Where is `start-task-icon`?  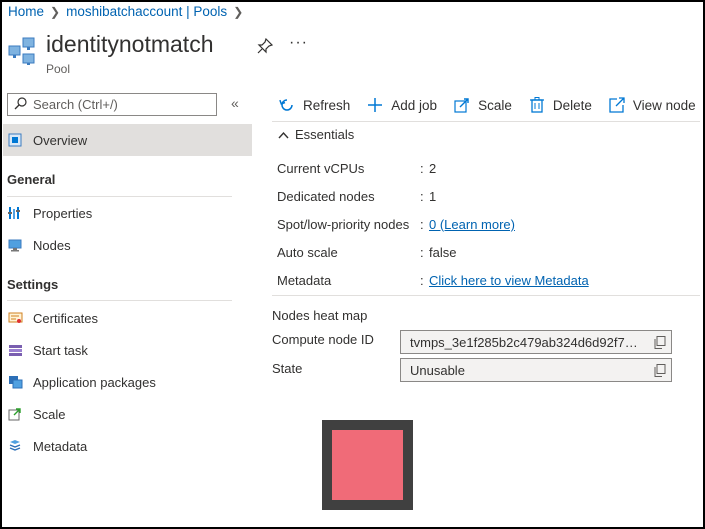 start-task-icon is located at coordinates (15, 350).